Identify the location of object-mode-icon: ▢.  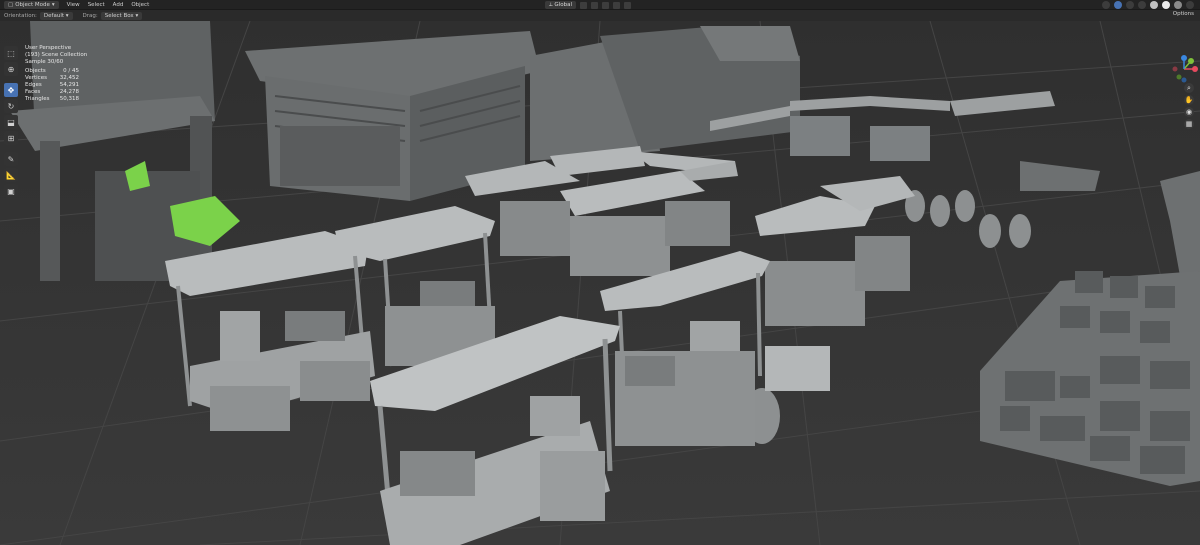
(11, 4).